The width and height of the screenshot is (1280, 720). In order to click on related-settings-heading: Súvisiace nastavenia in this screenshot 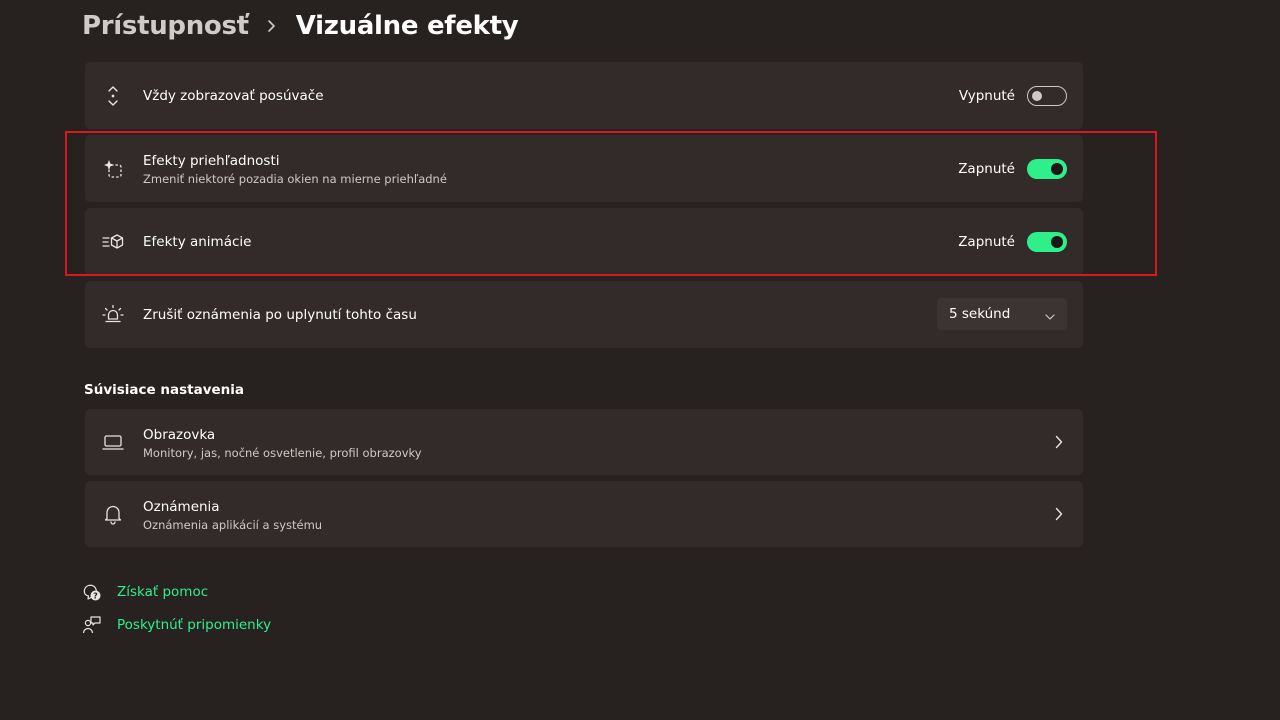, I will do `click(164, 390)`.